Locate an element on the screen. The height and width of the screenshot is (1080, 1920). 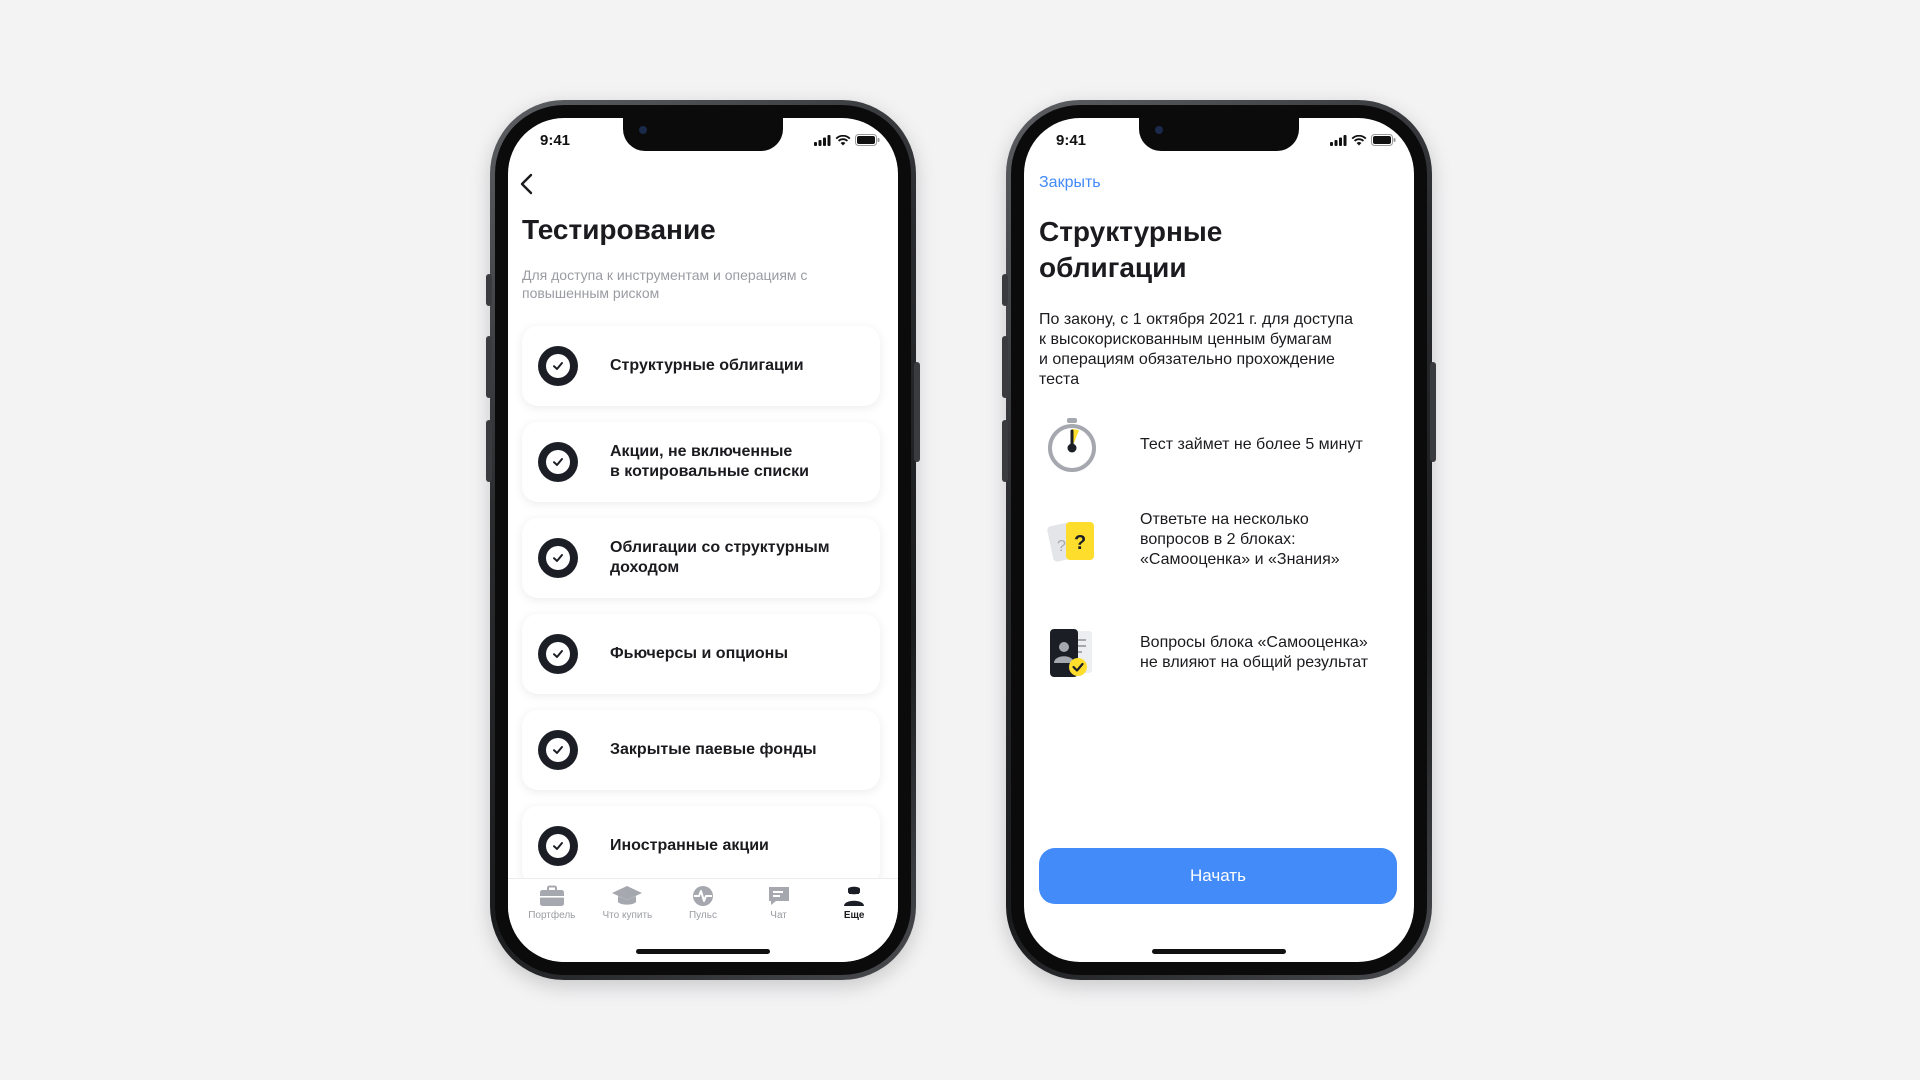
tab-label: Чат is located at coordinates (778, 915).